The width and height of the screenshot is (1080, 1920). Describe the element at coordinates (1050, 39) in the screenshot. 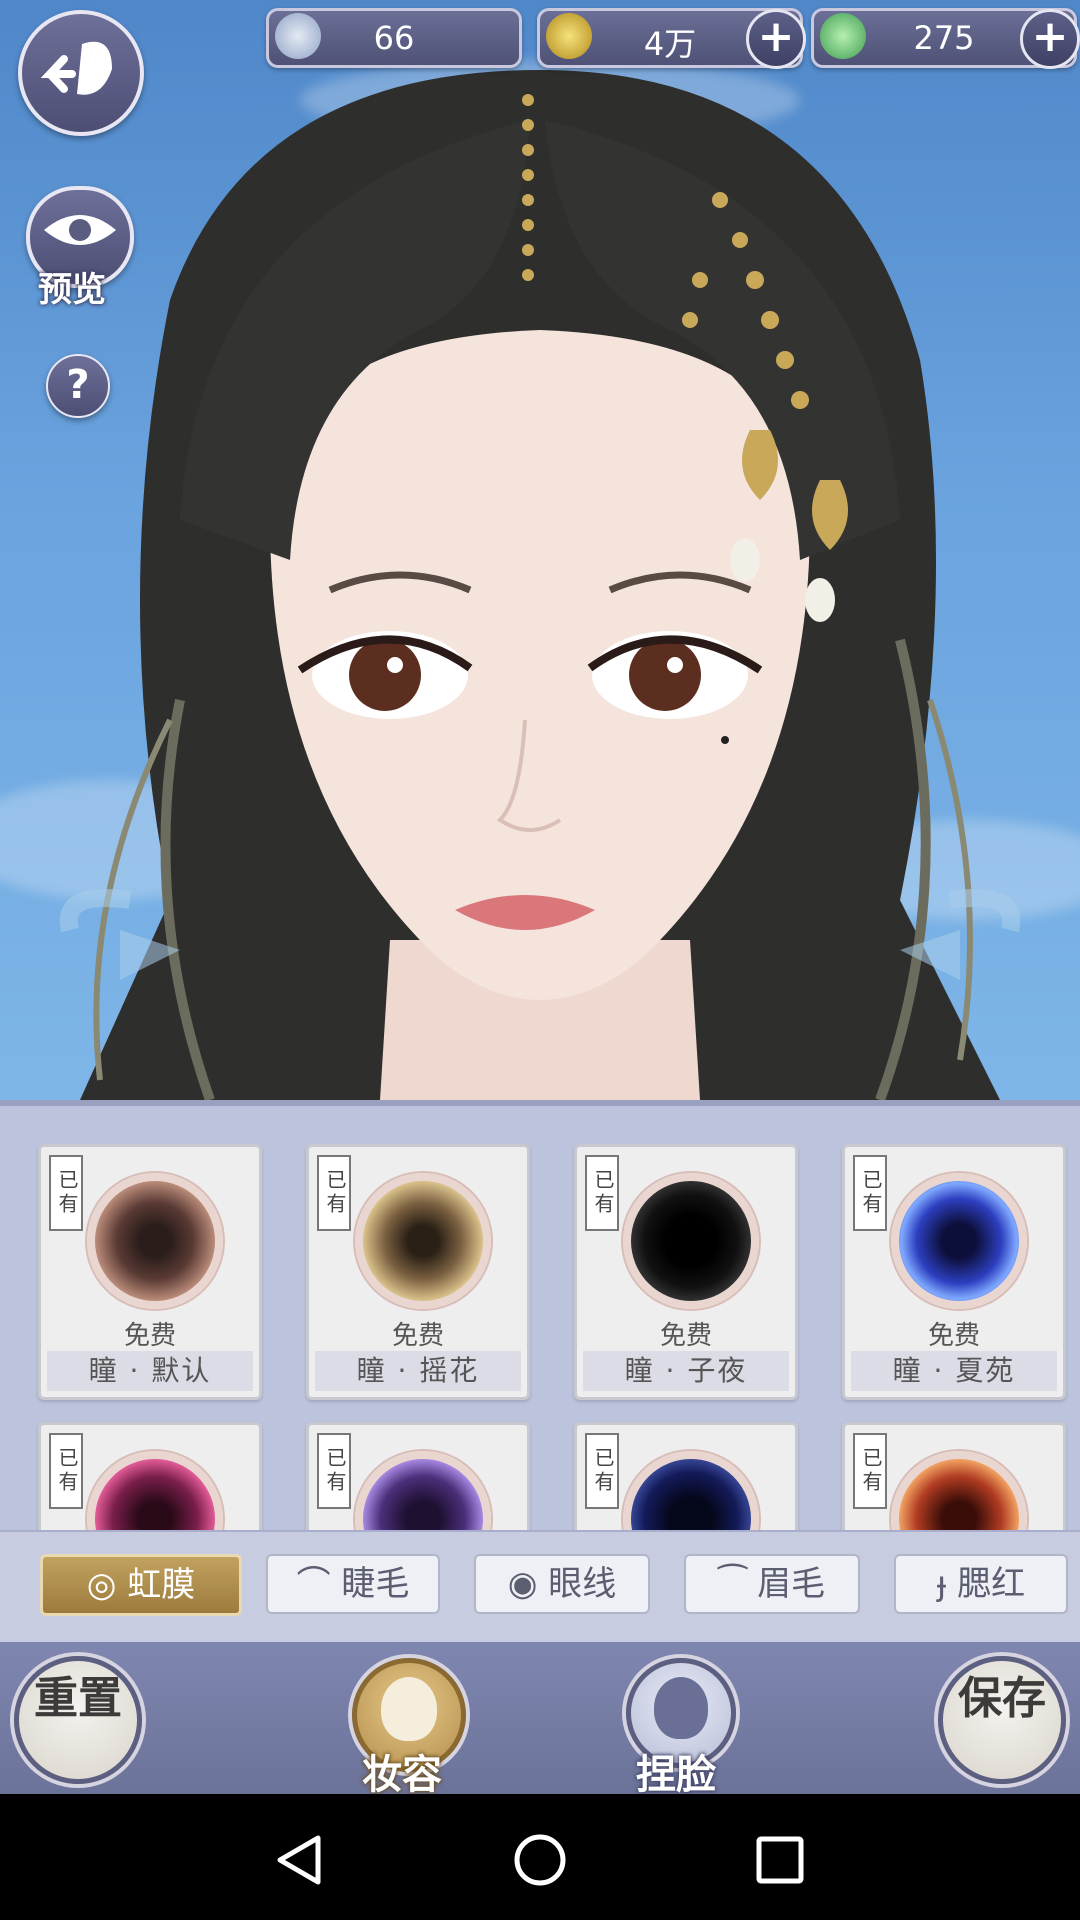

I see `add-jade-button: +` at that location.